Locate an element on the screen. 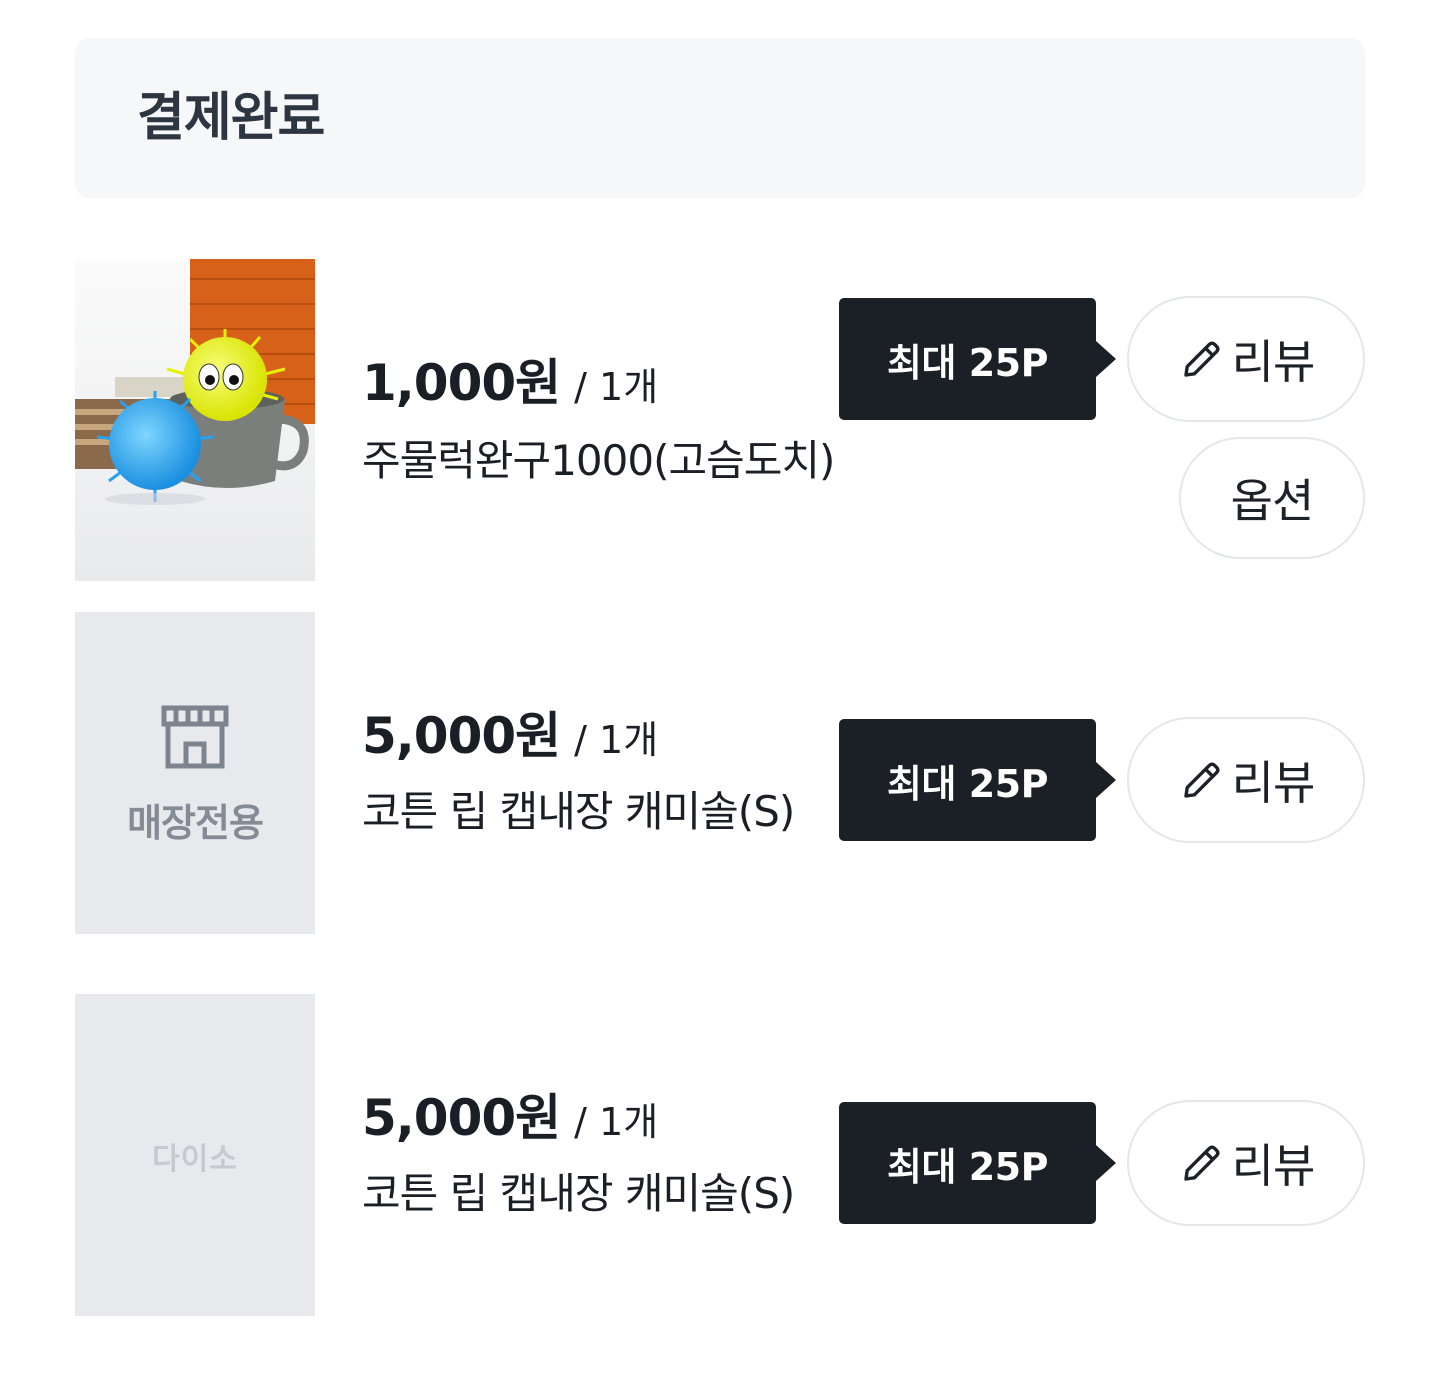 This screenshot has width=1440, height=1385. price-line: 1,000원 / 1개 is located at coordinates (510, 389).